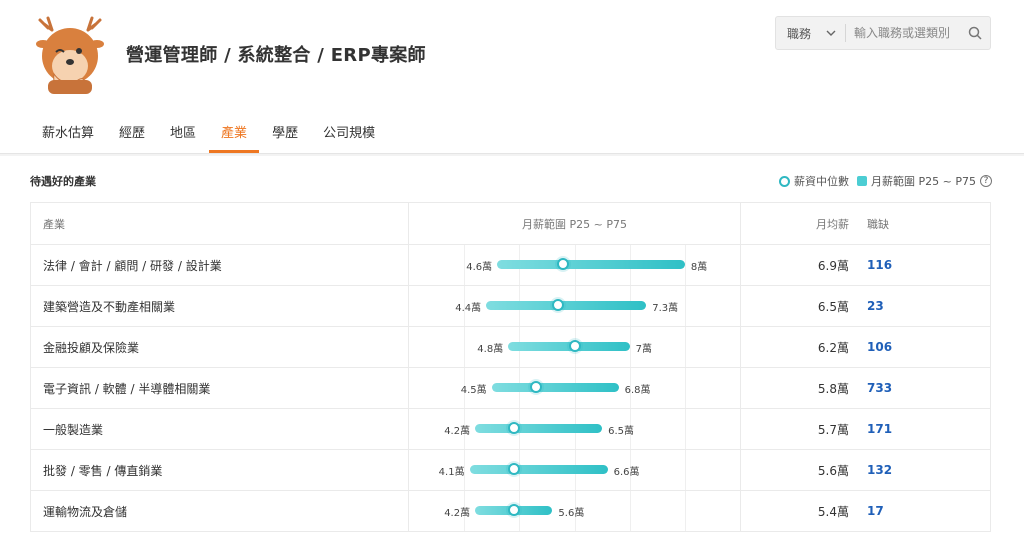 The height and width of the screenshot is (536, 1024). Describe the element at coordinates (907, 306) in the screenshot. I see `job-count-link: 23` at that location.